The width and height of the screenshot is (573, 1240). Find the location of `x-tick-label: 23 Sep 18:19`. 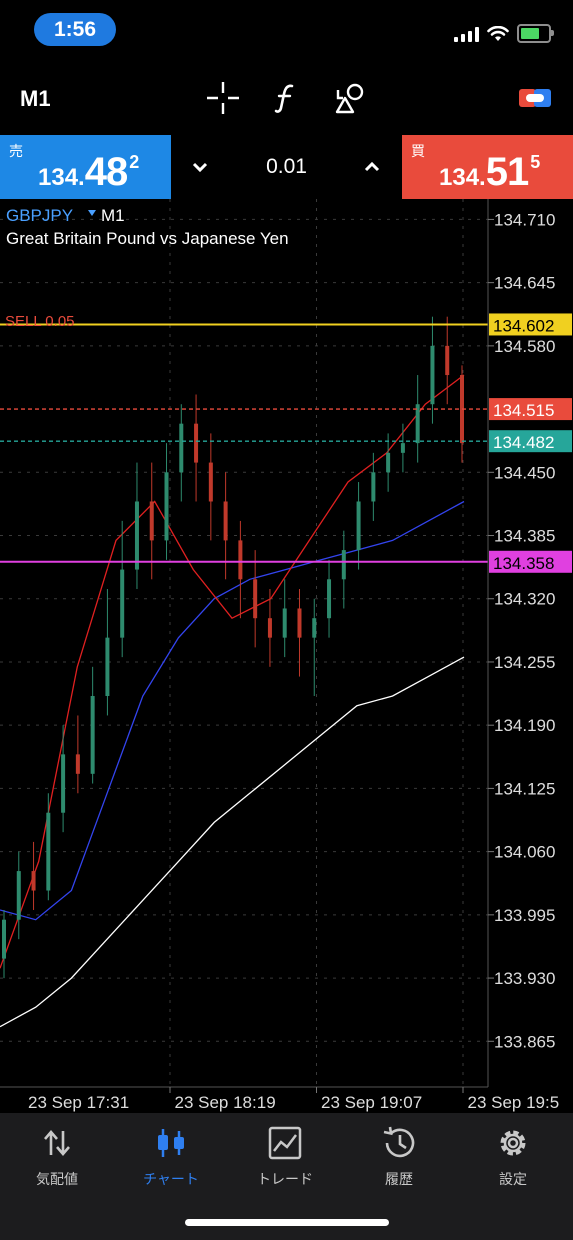

x-tick-label: 23 Sep 18:19 is located at coordinates (225, 1102).